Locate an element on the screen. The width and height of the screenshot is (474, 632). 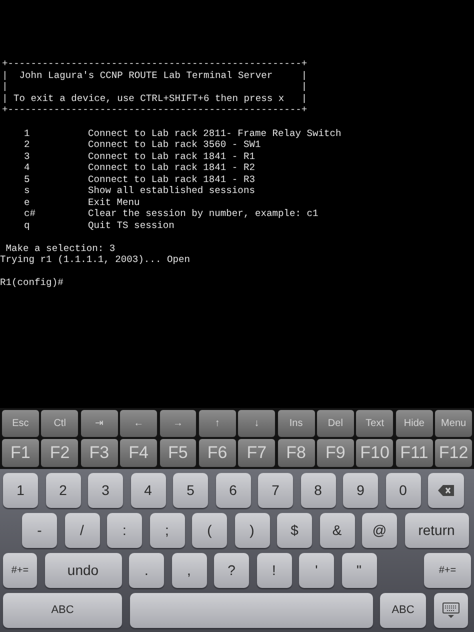
menu-option-key: c# is located at coordinates (44, 214).